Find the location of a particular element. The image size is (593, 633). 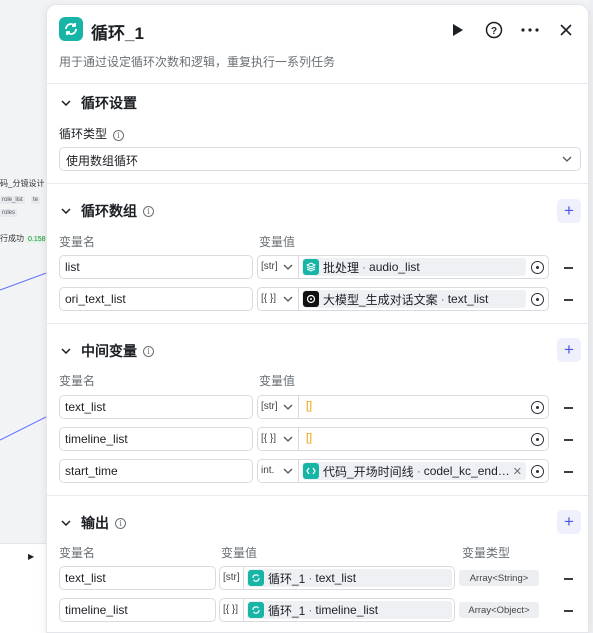

section-title: 中间变量 is located at coordinates (109, 351).